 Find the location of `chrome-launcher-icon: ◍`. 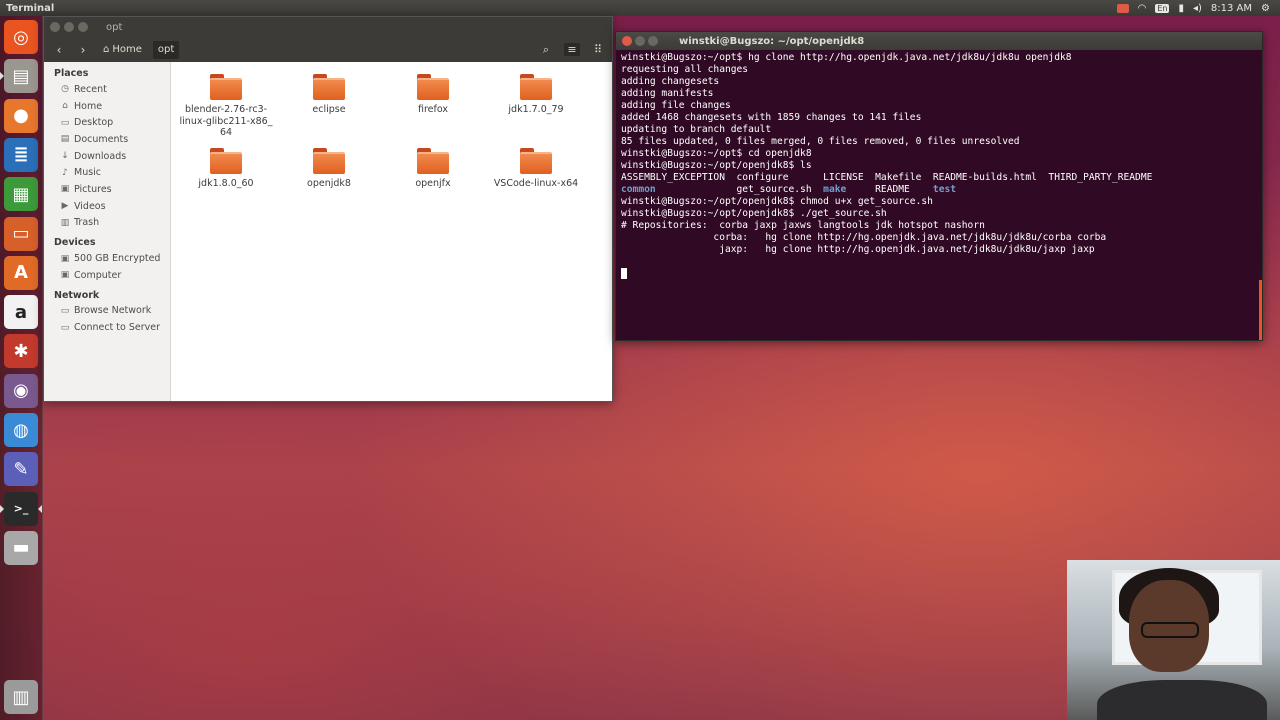

chrome-launcher-icon: ◍ is located at coordinates (21, 430).